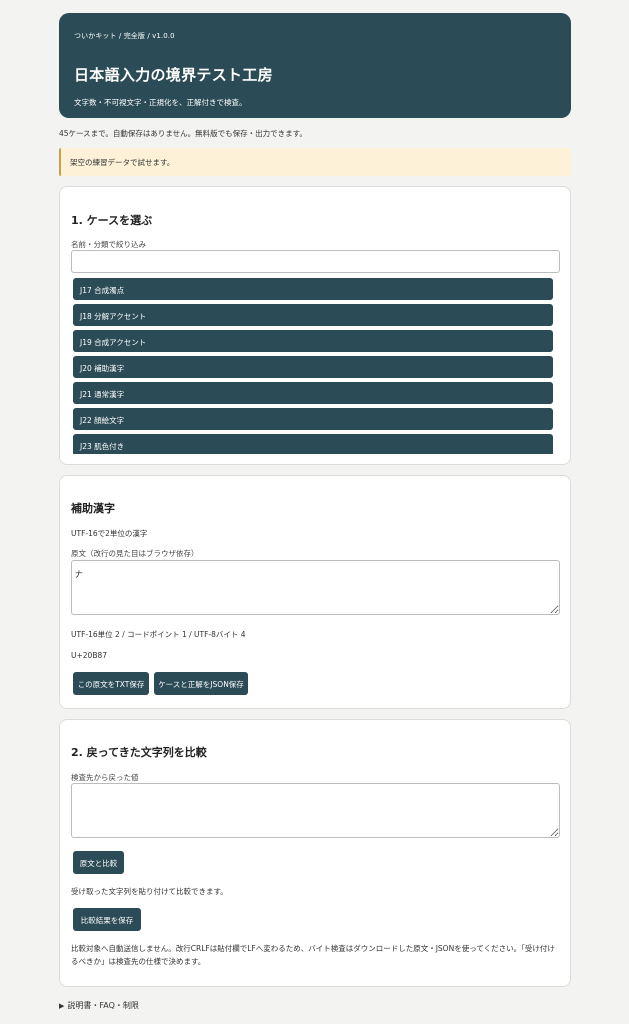  I want to click on info-banner: 架空の練習データで試せます。, so click(315, 162).